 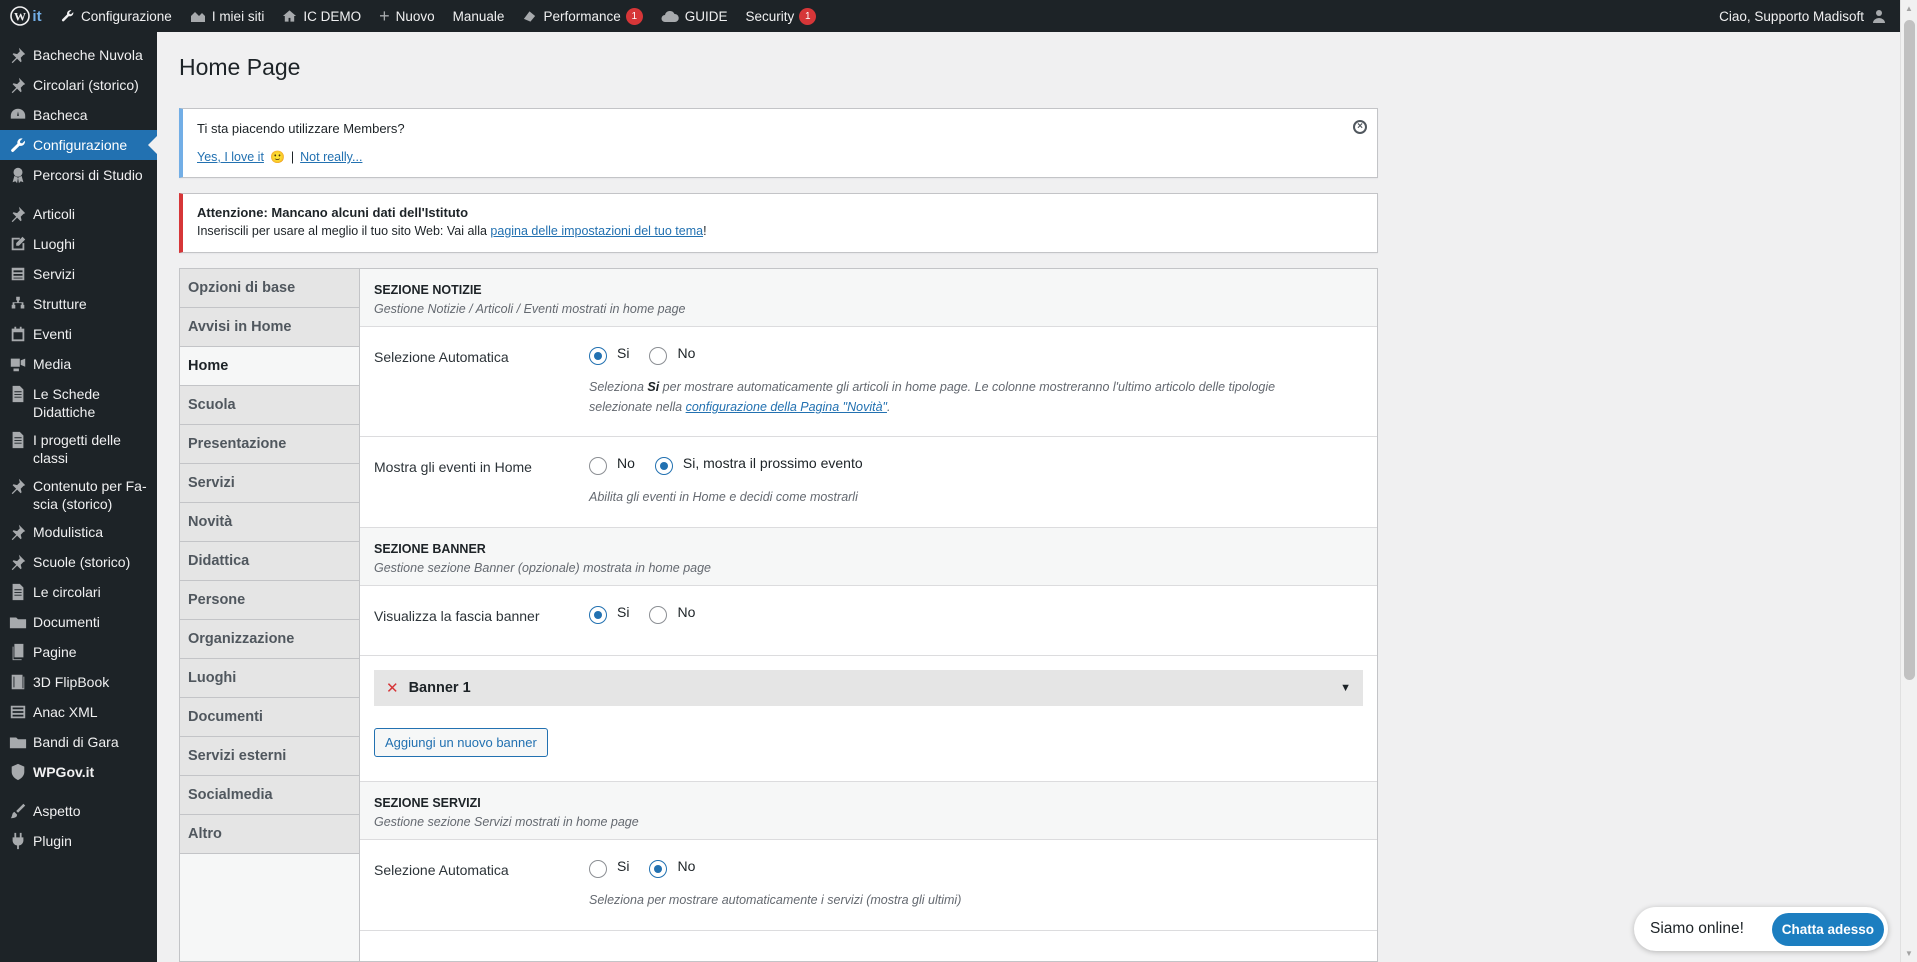 I want to click on gauge-icon, so click(x=529, y=16).